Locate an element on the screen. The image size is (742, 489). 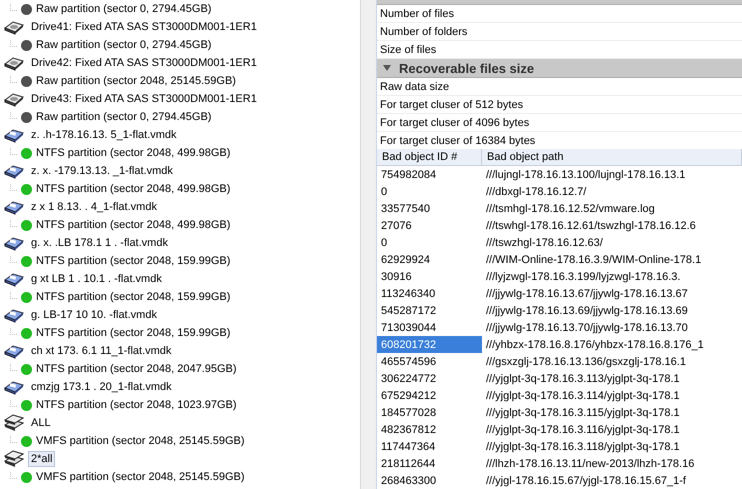
drive-label: Drive43: Fixed ATA SAS ST3000DM001-1ER1 is located at coordinates (144, 99).